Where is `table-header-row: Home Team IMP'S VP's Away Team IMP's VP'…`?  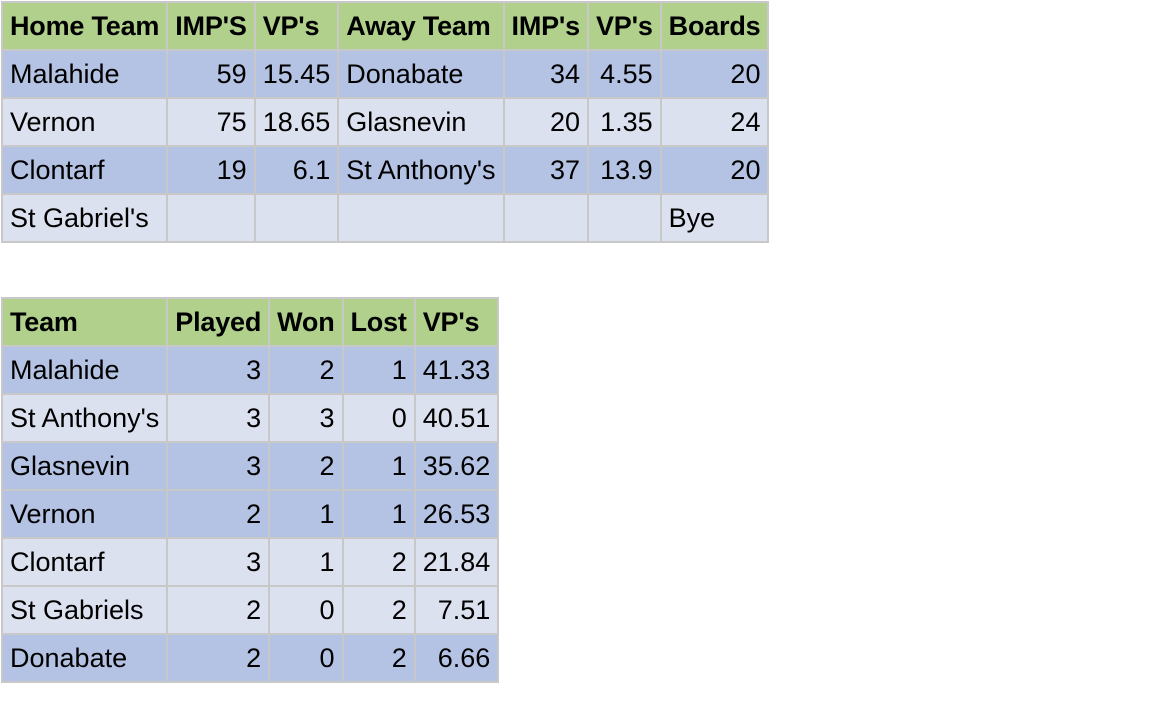
table-header-row: Home Team IMP'S VP's Away Team IMP's VP'… is located at coordinates (385, 26).